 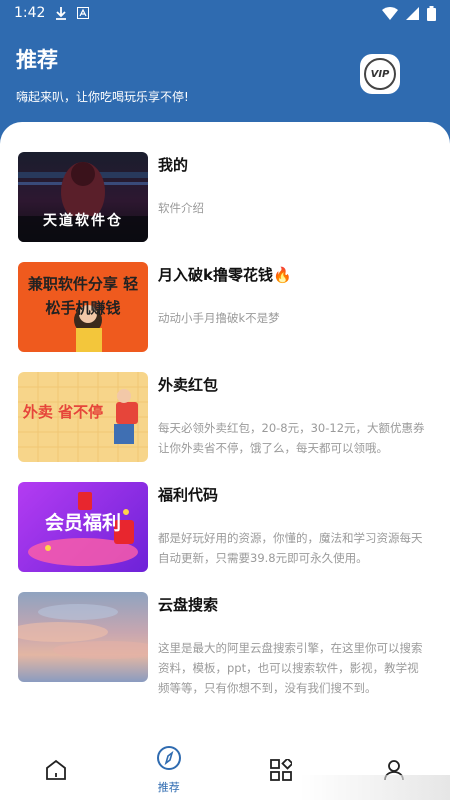 I want to click on item-title: 外卖红包, so click(x=188, y=385).